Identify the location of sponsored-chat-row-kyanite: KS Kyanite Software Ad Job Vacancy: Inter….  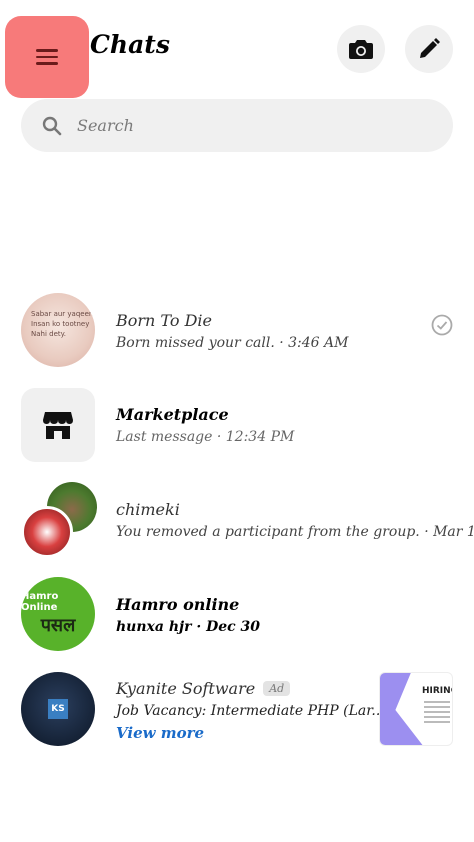
(237, 712).